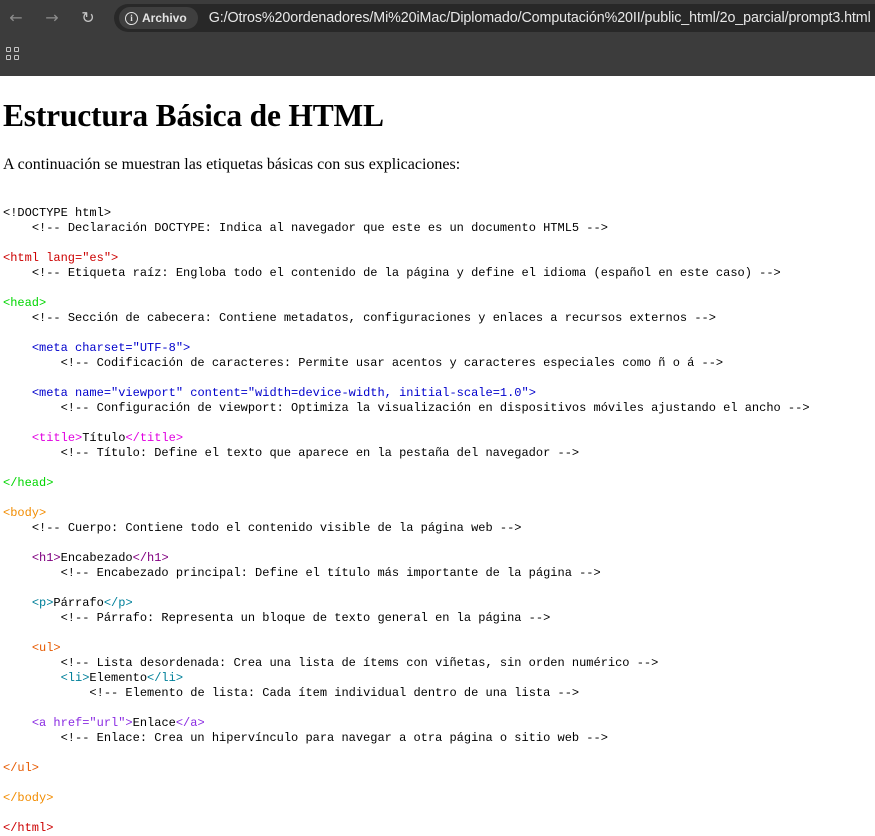 The image size is (875, 836). What do you see at coordinates (78, 603) in the screenshot?
I see `code-p-text: Párrafo` at bounding box center [78, 603].